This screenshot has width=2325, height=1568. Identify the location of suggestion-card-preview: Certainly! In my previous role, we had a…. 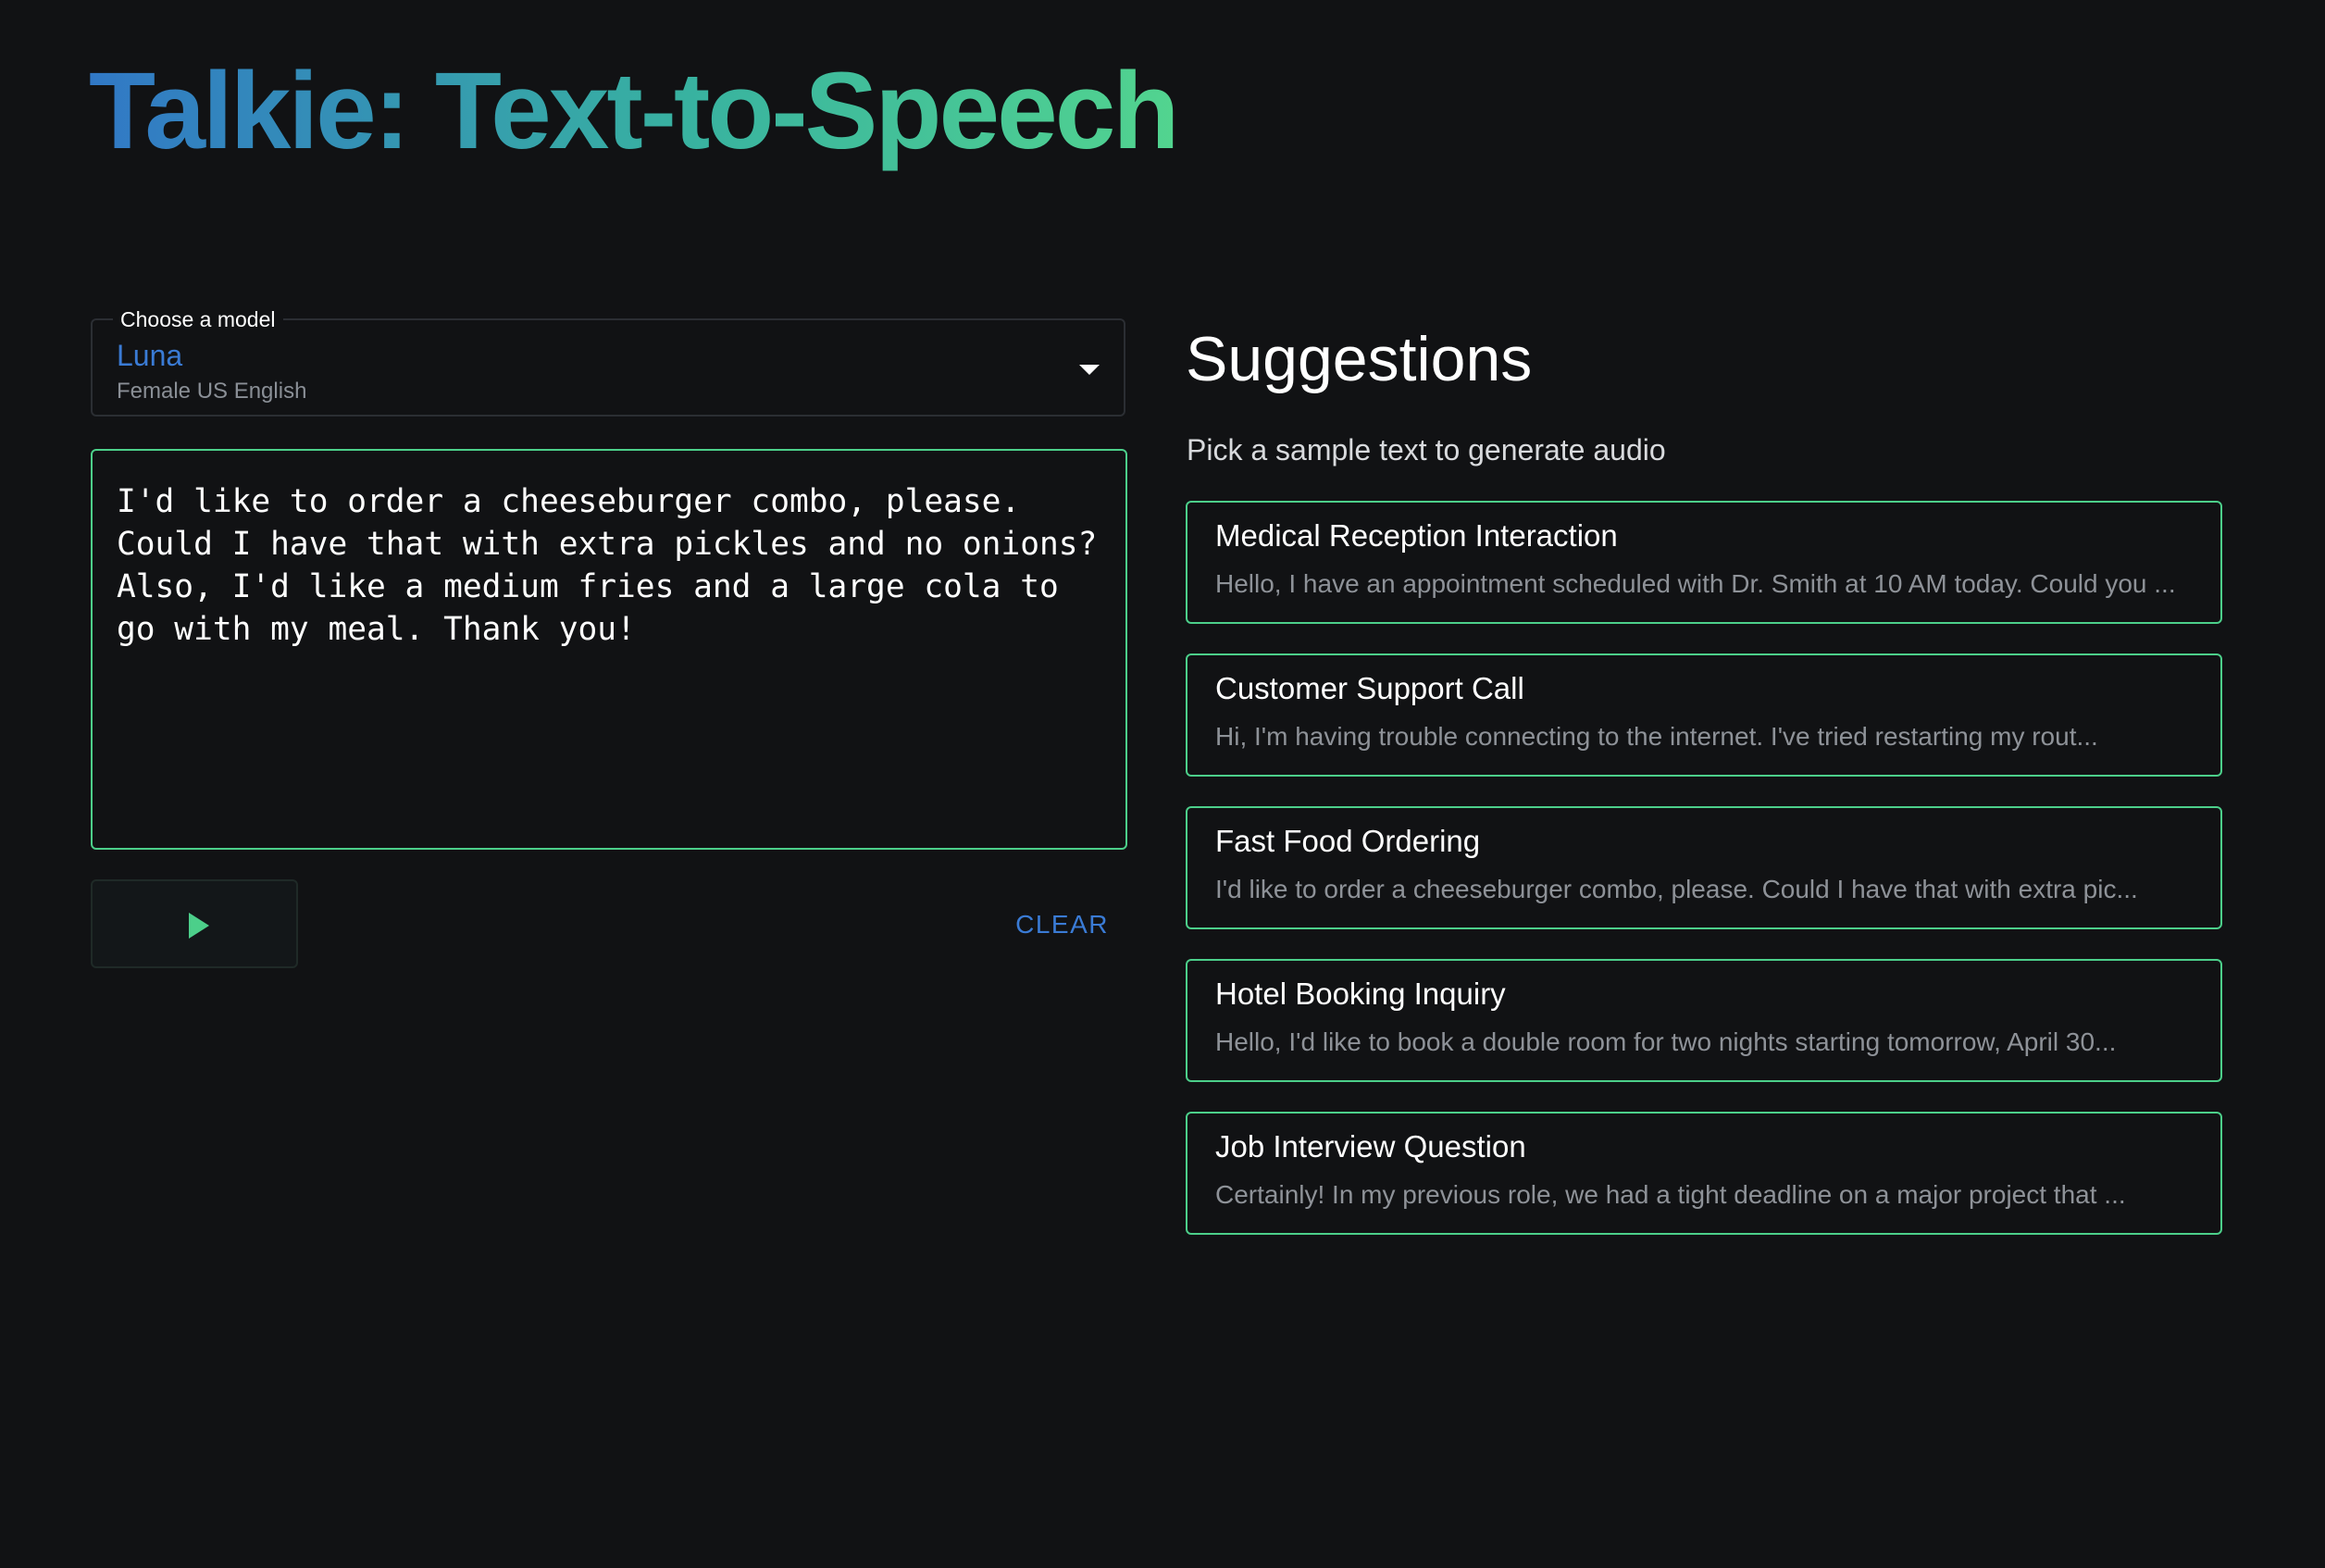
(1670, 1194).